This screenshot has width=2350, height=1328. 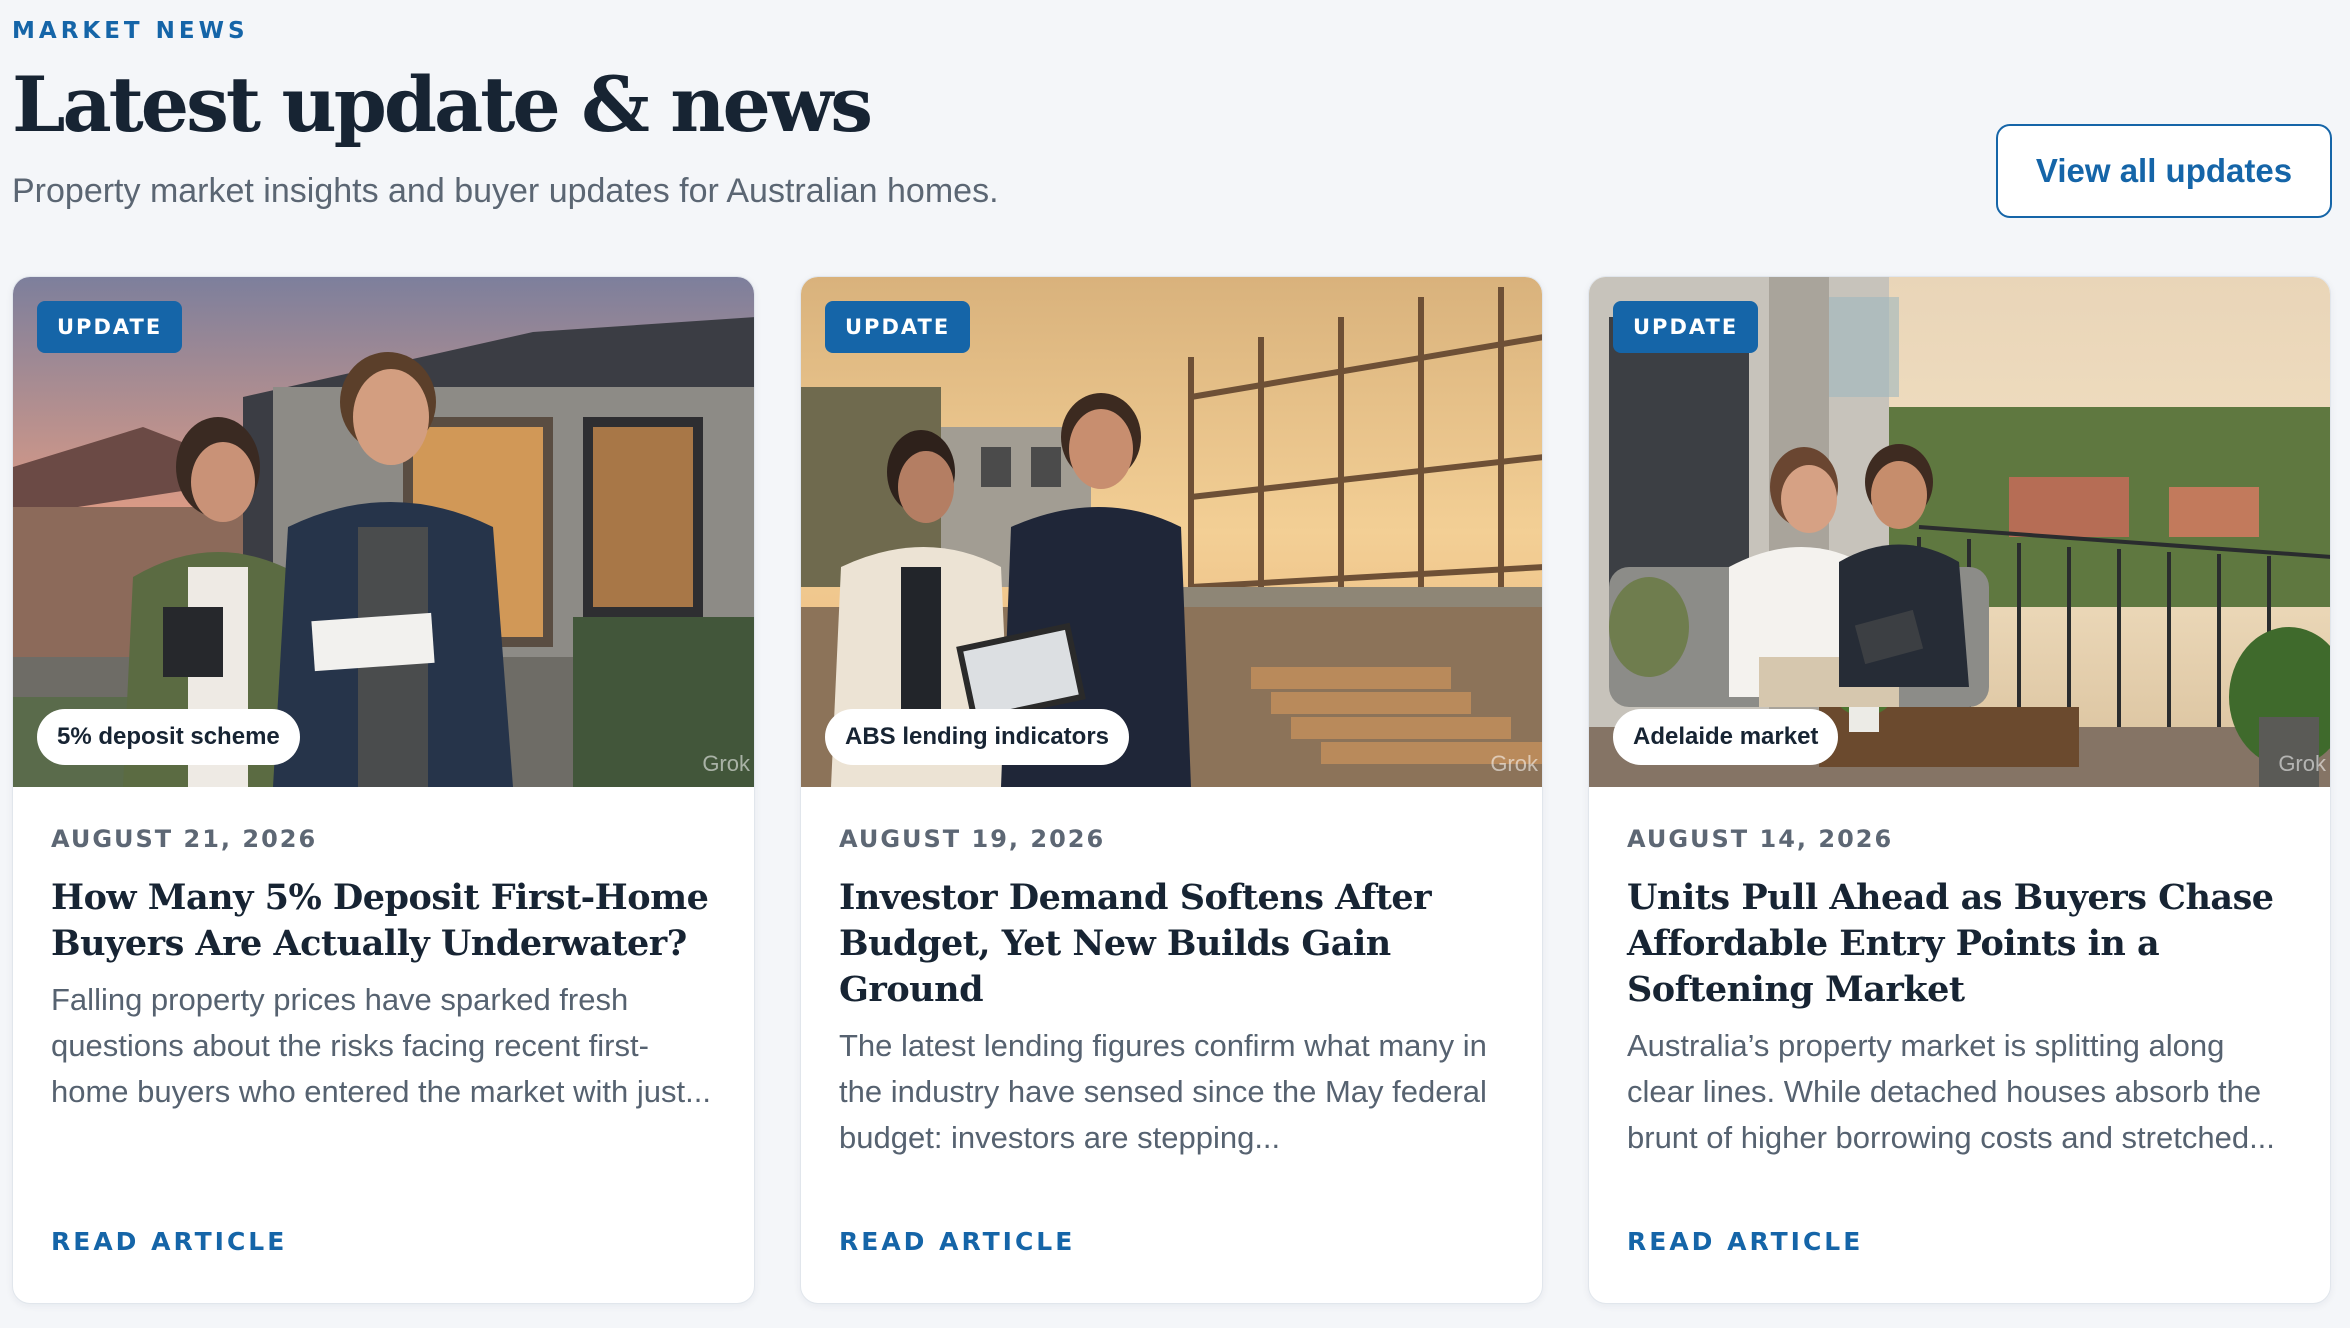 I want to click on news-card-image: UPDATE ABS lending indicators Grok, so click(x=1171, y=532).